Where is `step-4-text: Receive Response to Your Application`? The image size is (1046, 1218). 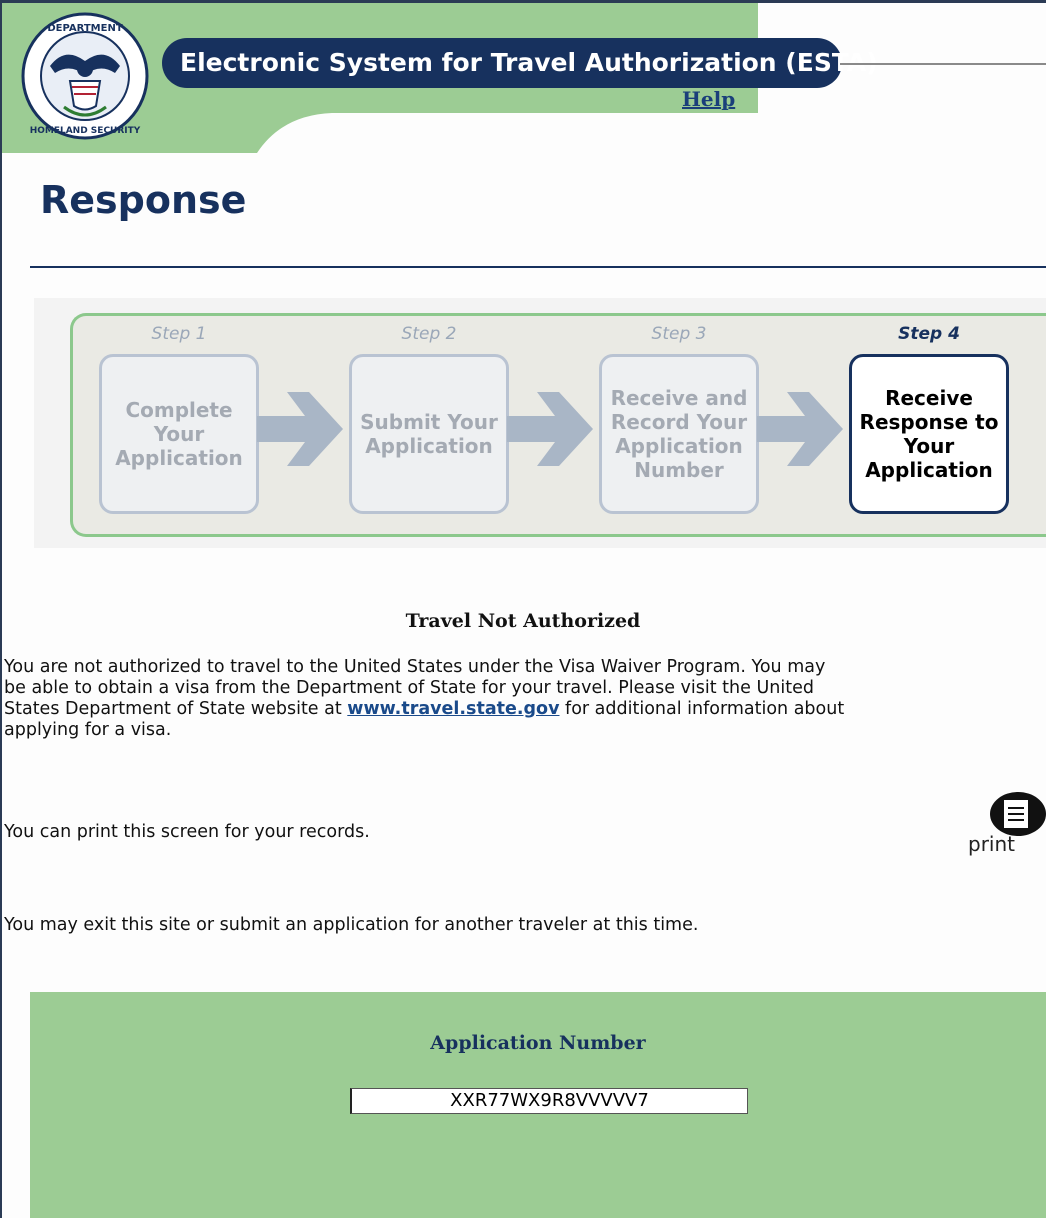
step-4-text: Receive Response to Your Application is located at coordinates (929, 434).